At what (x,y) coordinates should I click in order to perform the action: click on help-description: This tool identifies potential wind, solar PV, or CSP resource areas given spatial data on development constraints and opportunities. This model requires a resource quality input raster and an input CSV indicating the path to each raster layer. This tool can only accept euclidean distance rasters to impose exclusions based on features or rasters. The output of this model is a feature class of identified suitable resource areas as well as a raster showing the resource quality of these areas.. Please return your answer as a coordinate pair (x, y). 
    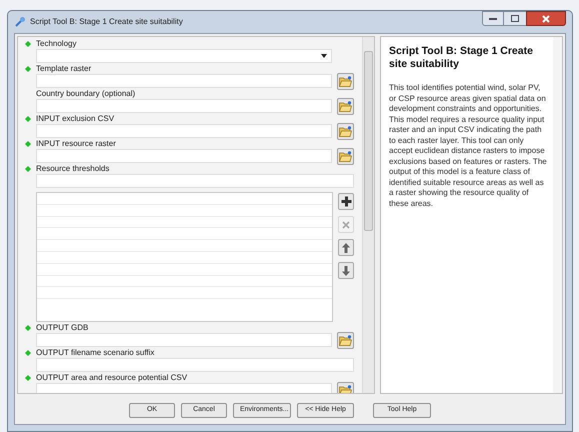
    Looking at the image, I should click on (468, 146).